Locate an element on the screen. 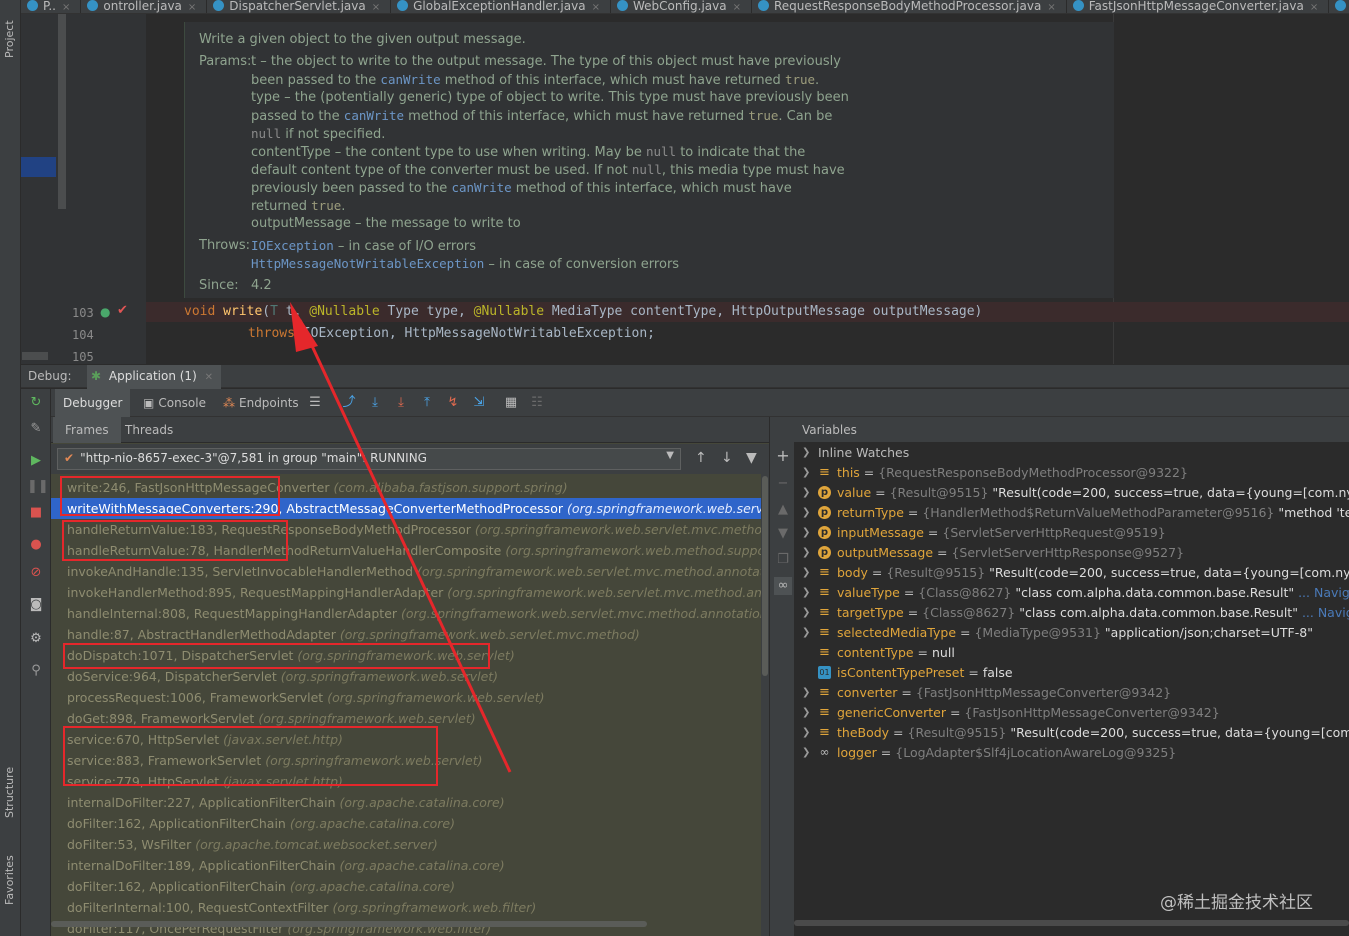 Image resolution: width=1349 pixels, height=936 pixels. filter-icon: ▼ is located at coordinates (751, 458).